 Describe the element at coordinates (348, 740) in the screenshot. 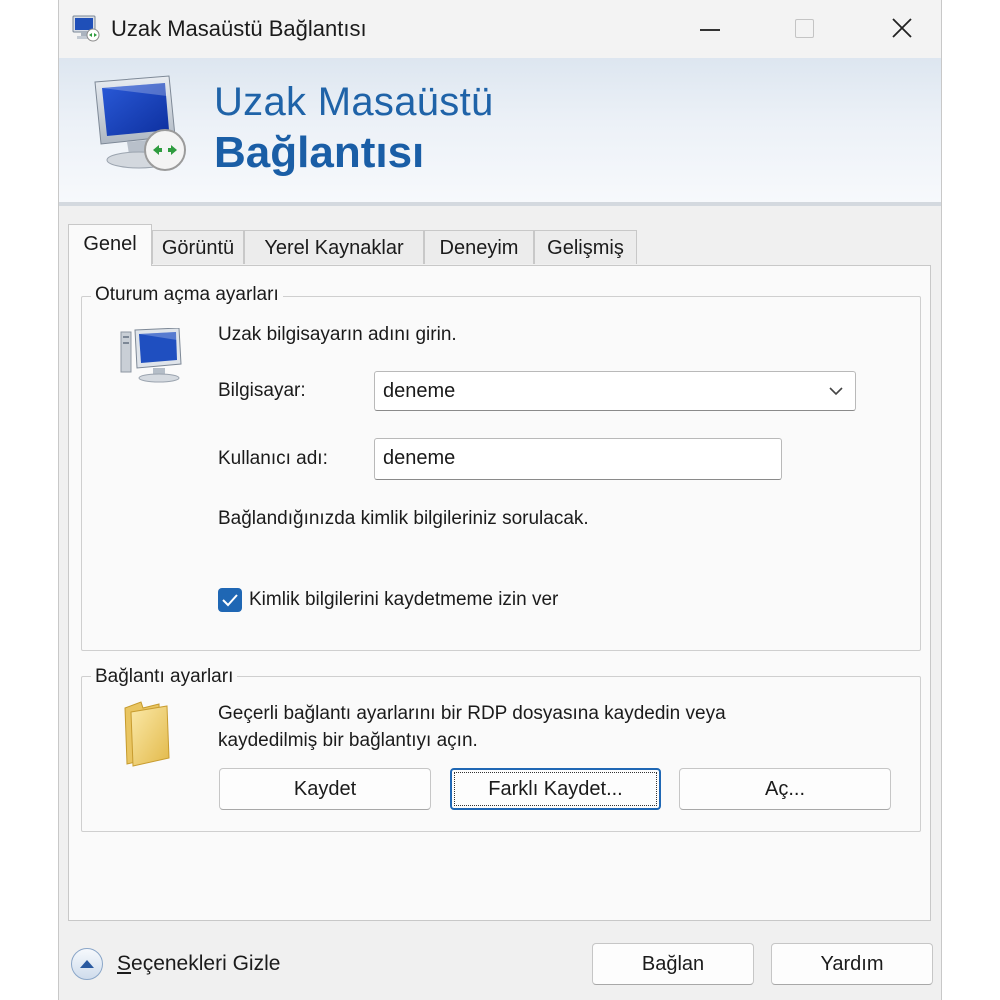

I see `connection-description-line2: kaydedilmiş bir bağlantıyı açın.` at that location.